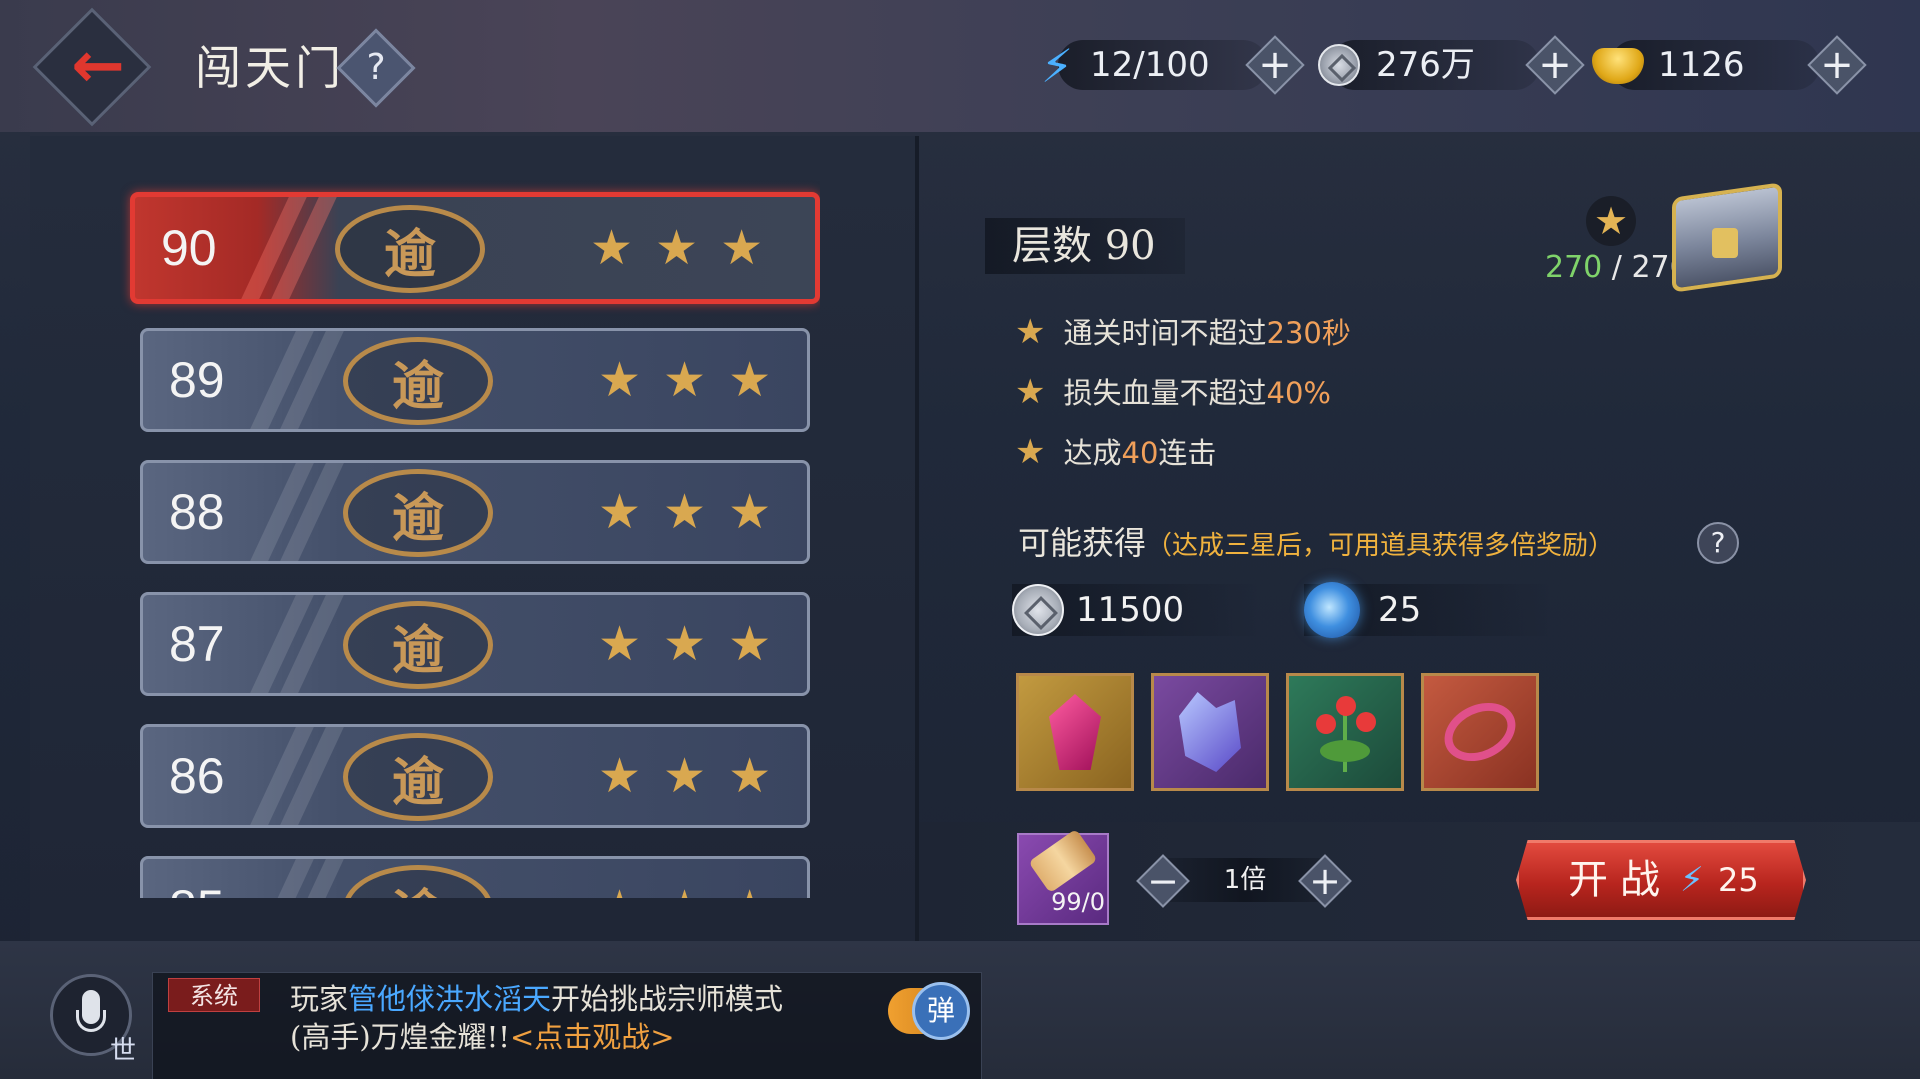 The height and width of the screenshot is (1079, 1920). I want to click on blue-orb-icon, so click(1332, 610).